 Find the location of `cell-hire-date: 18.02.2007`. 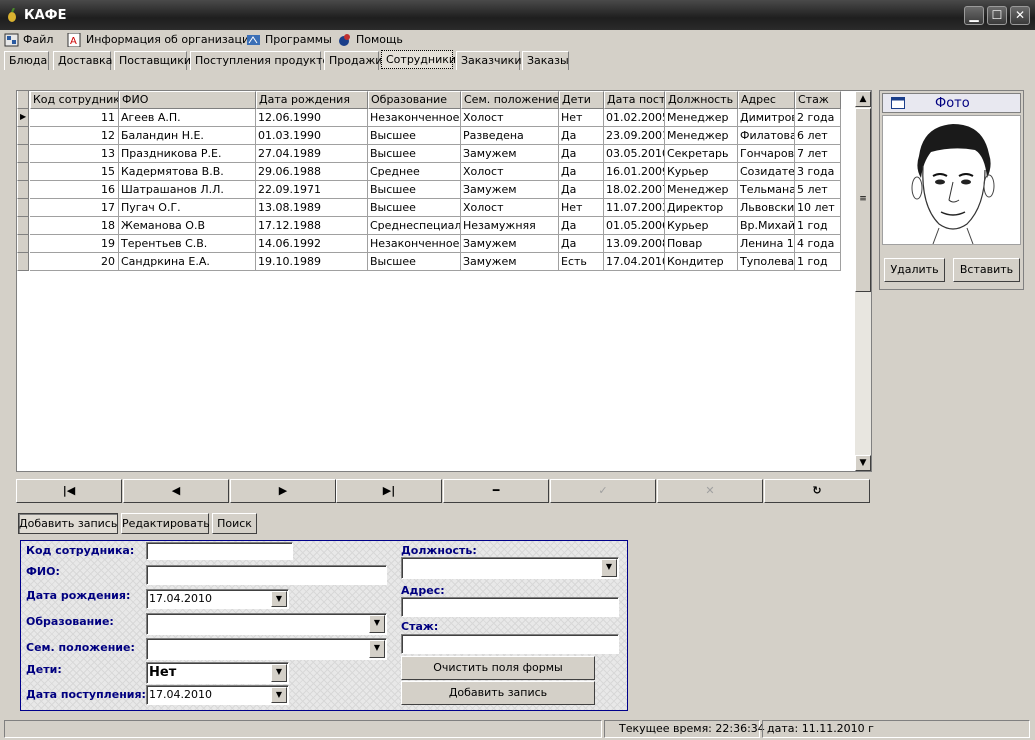

cell-hire-date: 18.02.2007 is located at coordinates (634, 190).